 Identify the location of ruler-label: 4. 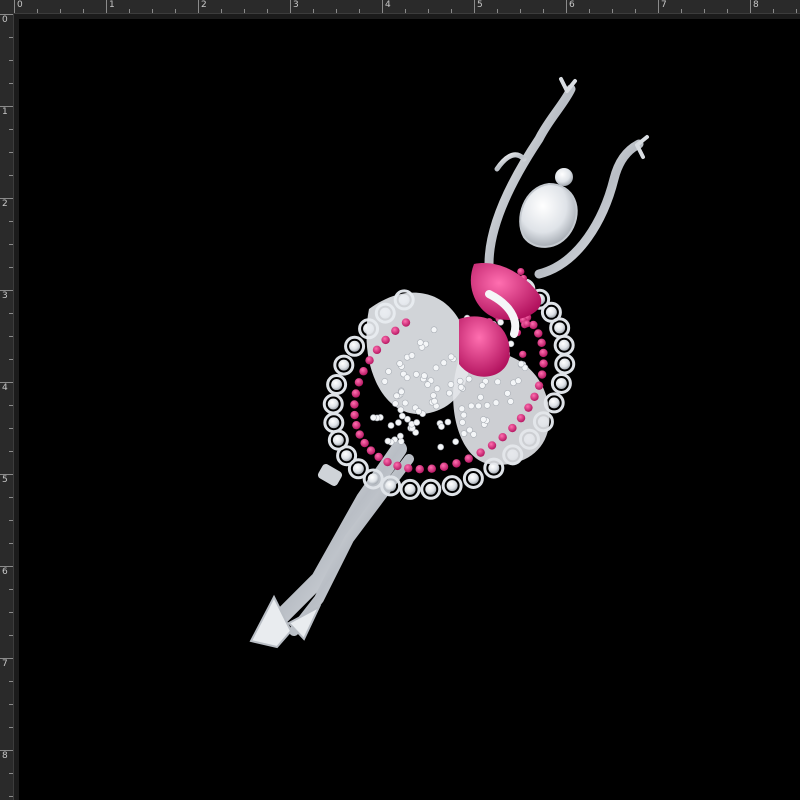
(388, 5).